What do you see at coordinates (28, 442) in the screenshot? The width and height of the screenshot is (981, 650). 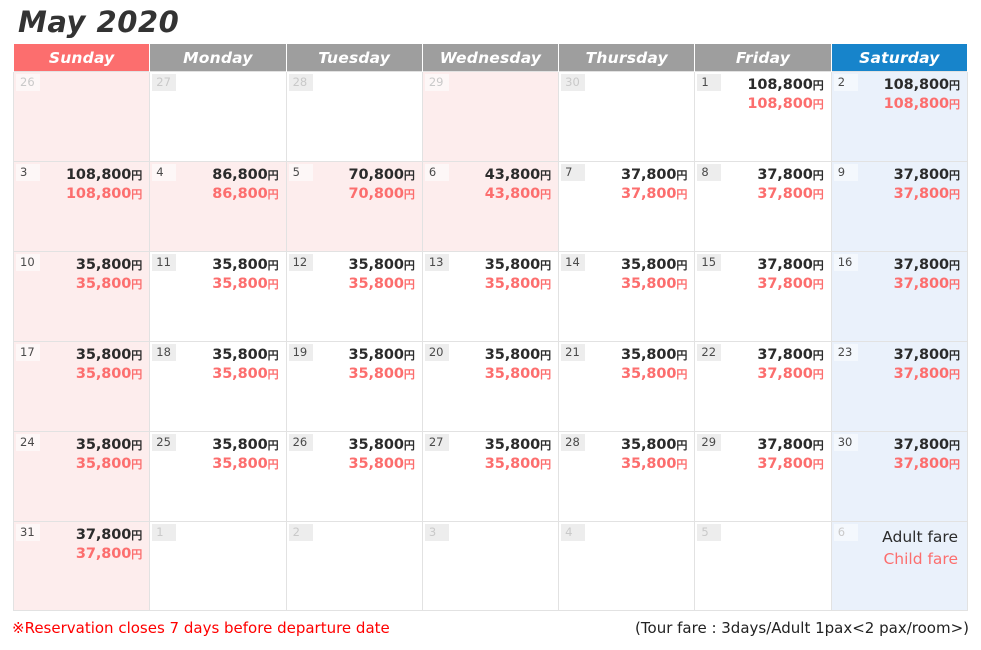 I see `day-number: 24` at bounding box center [28, 442].